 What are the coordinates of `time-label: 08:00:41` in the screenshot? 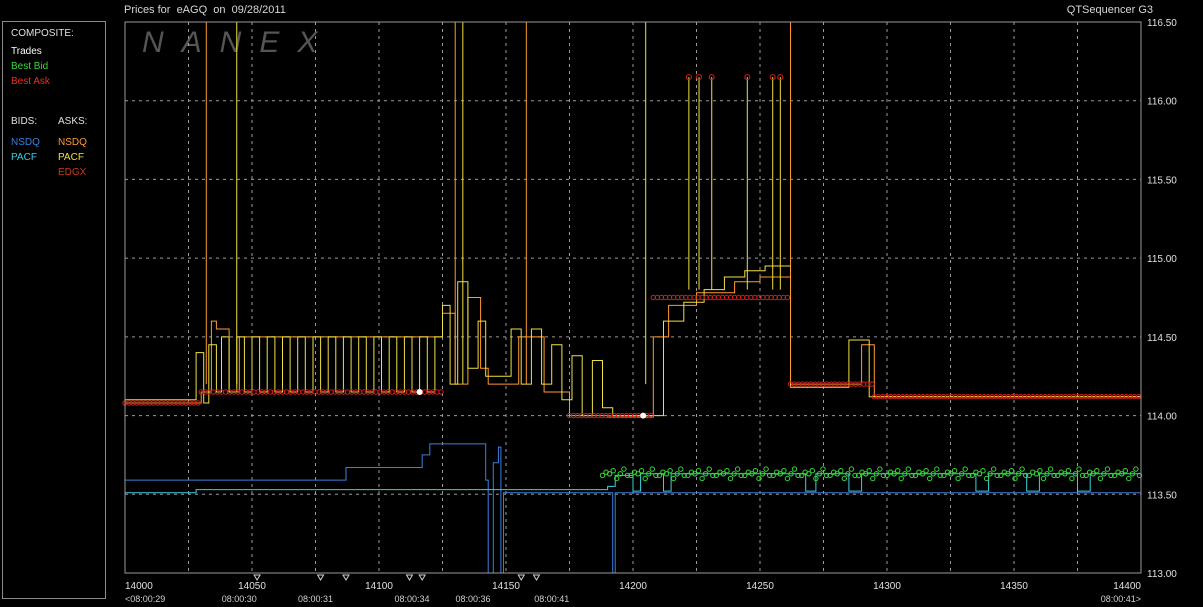 It's located at (551, 599).